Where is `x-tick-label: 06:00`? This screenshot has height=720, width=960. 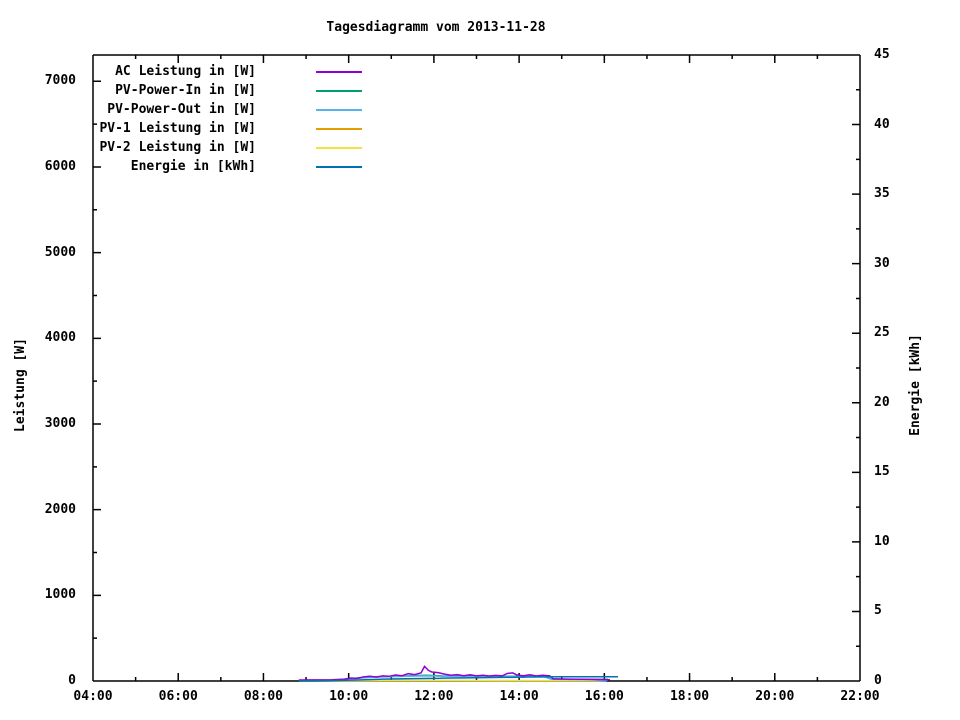
x-tick-label: 06:00 is located at coordinates (178, 696).